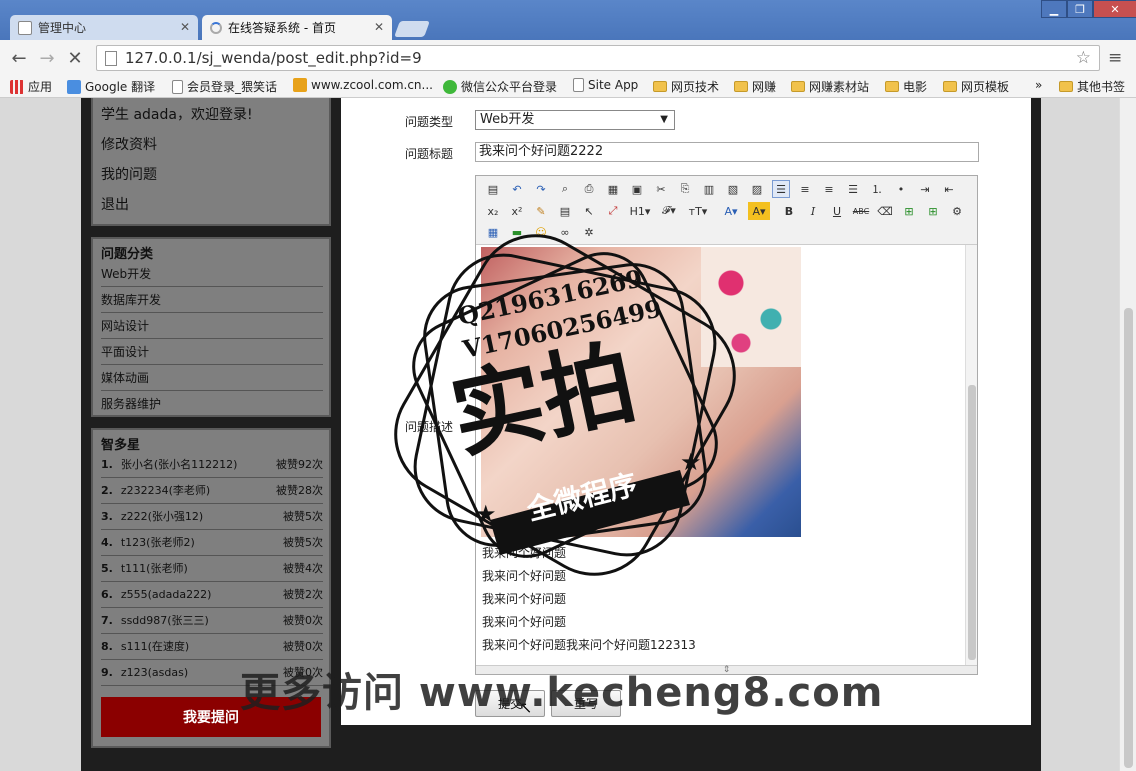 The image size is (1136, 771). I want to click on template-icon: ▦, so click(613, 189).